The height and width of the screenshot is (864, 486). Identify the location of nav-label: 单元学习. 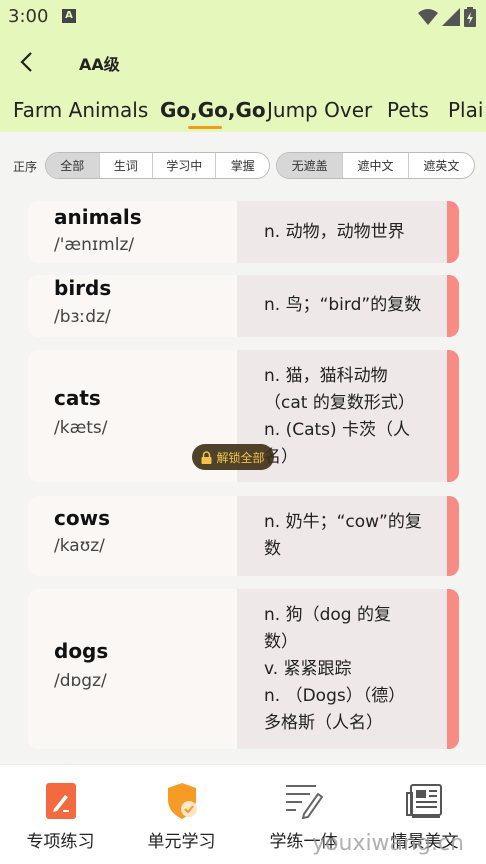
(181, 842).